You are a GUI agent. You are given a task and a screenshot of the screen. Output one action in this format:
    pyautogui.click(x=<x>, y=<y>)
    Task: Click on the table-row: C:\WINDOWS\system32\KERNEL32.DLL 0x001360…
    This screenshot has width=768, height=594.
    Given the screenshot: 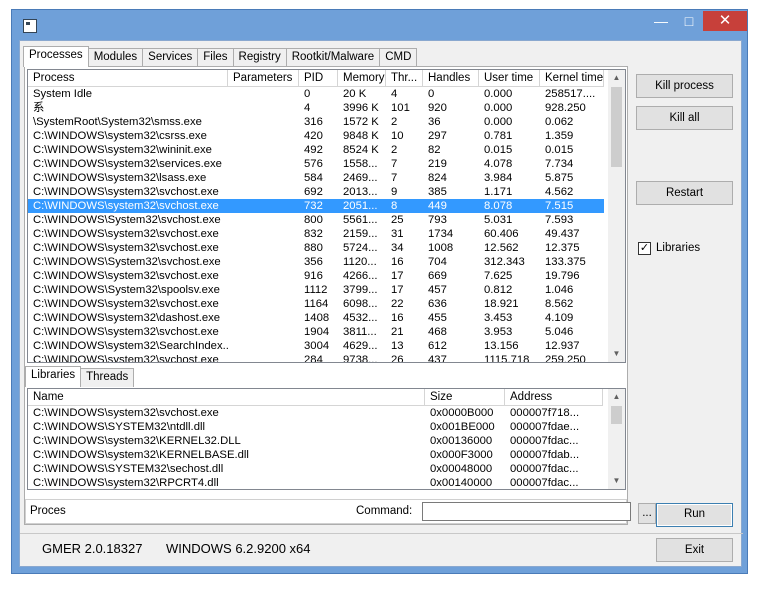 What is the action you would take?
    pyautogui.click(x=315, y=441)
    